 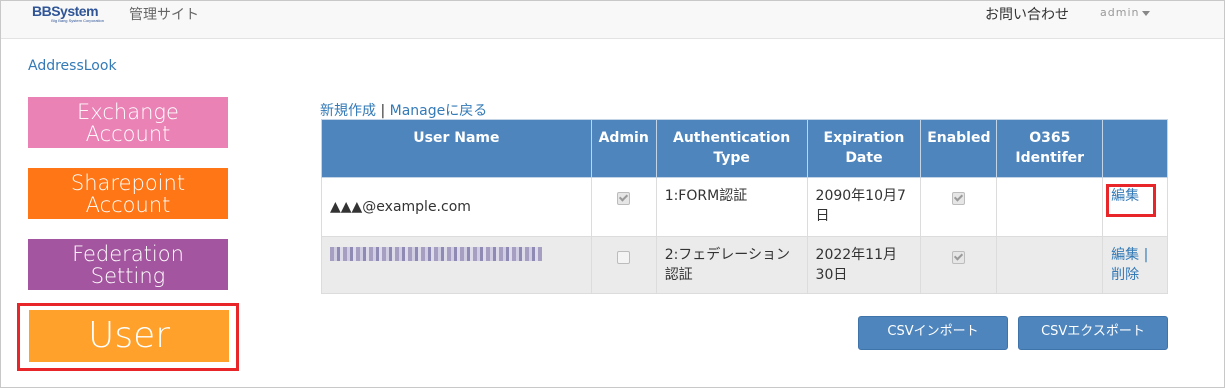 I want to click on create-new-link: 新規作成, so click(x=348, y=111).